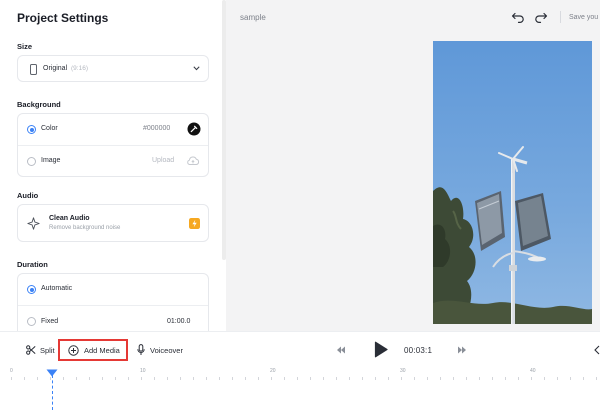  Describe the element at coordinates (79, 68) in the screenshot. I see `size-ratio: (9:16)` at that location.